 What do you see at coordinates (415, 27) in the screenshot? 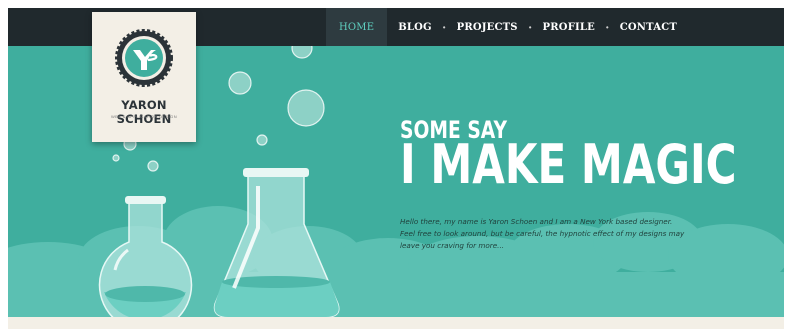
I see `nav-blog: BLOG` at bounding box center [415, 27].